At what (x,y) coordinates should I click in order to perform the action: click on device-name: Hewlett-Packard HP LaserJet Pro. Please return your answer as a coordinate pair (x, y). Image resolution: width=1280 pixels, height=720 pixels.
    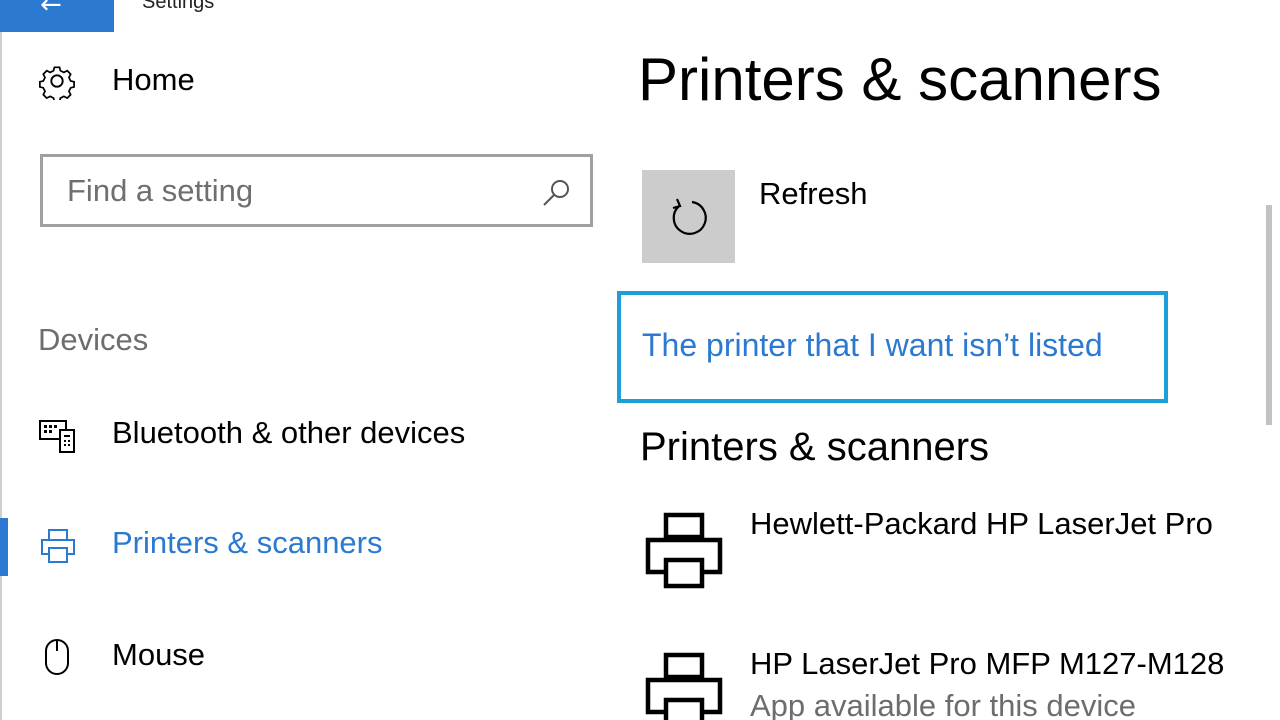
    Looking at the image, I should click on (981, 523).